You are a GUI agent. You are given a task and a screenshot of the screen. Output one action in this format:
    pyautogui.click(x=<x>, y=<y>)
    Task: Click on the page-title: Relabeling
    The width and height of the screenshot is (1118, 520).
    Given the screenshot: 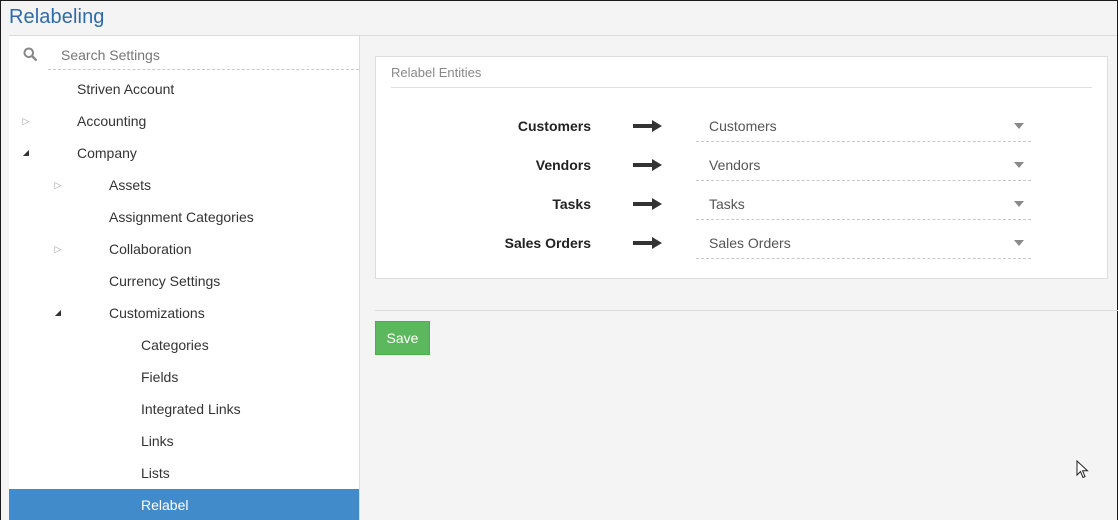 What is the action you would take?
    pyautogui.click(x=57, y=17)
    